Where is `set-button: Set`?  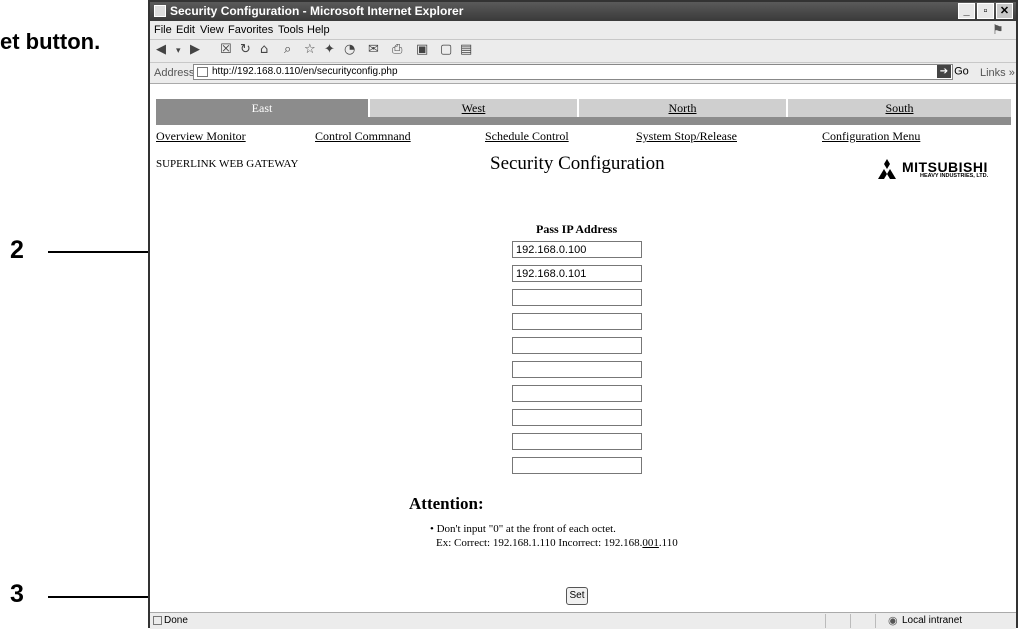 set-button: Set is located at coordinates (577, 596).